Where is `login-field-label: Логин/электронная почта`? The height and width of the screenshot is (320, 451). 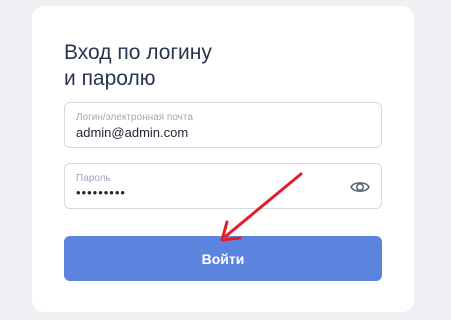 login-field-label: Логин/электронная почта is located at coordinates (134, 117).